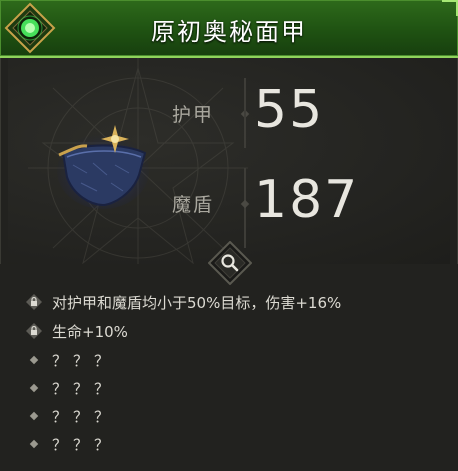  I want to click on modifier-row: 对护甲和魔盾均小于50%目标，伤害+16%, so click(183, 302).